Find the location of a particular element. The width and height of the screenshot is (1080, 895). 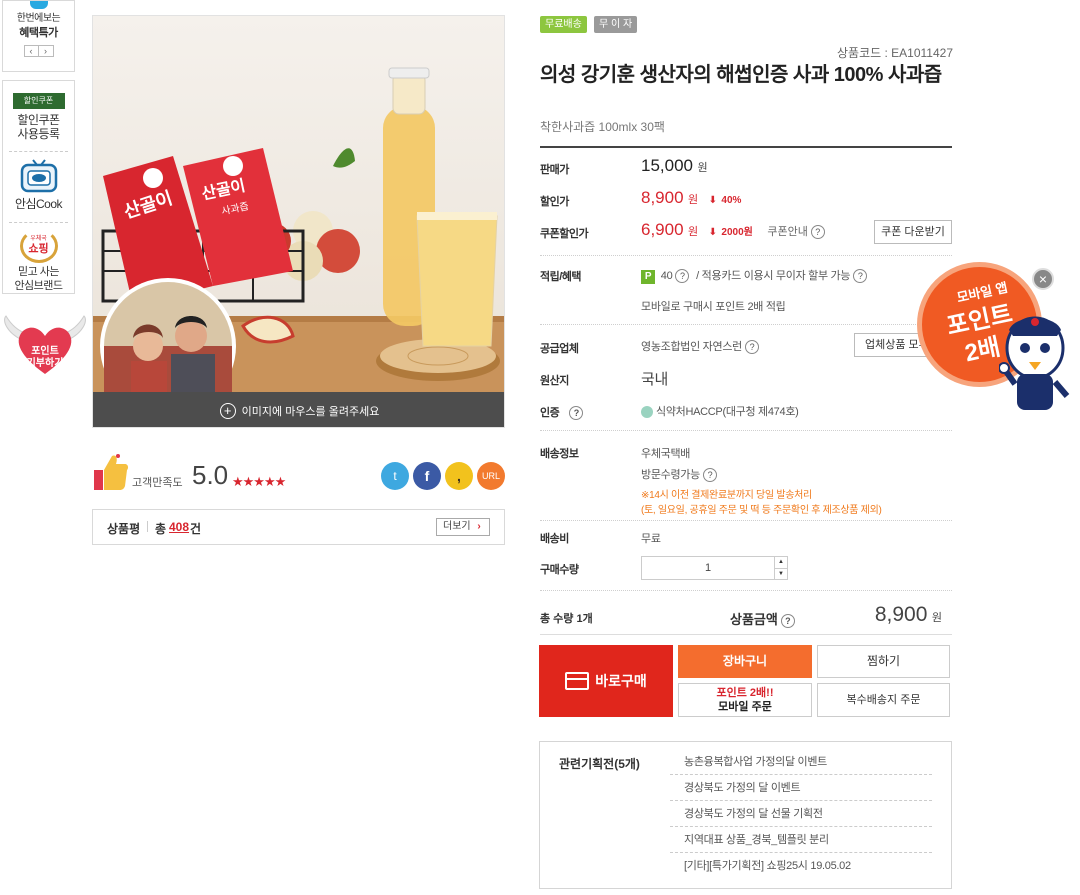

review-more-button: 더보기 › is located at coordinates (463, 527).